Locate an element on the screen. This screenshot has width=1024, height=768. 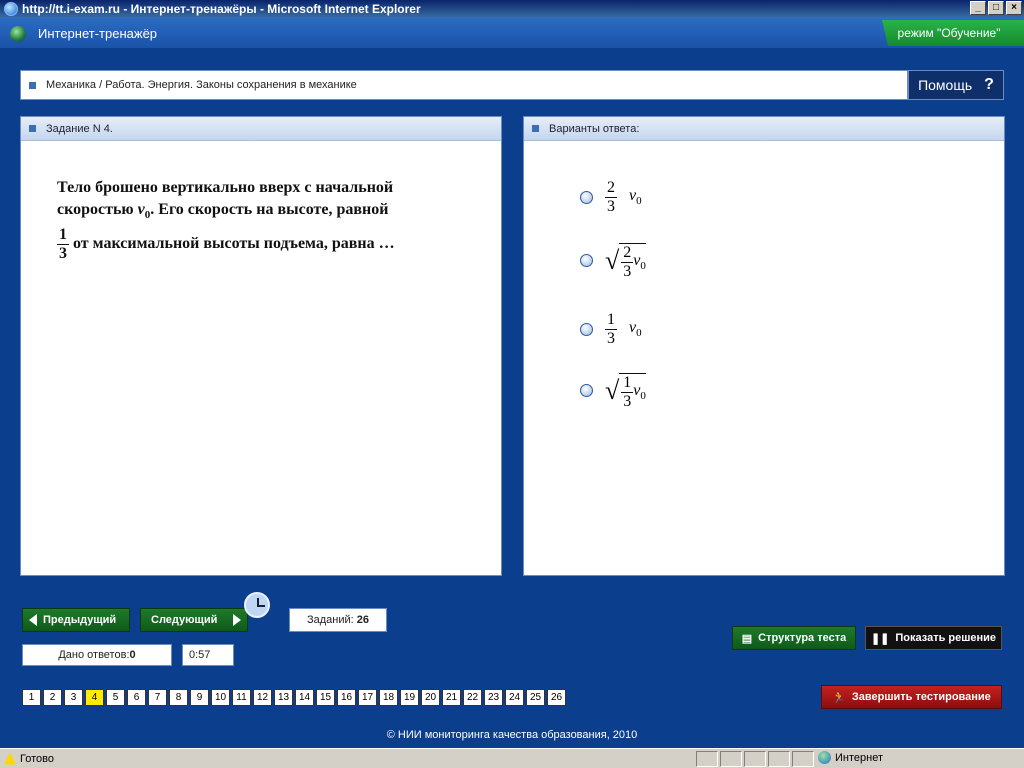
status-bar: Готово Интернет is located at coordinates (512, 758).